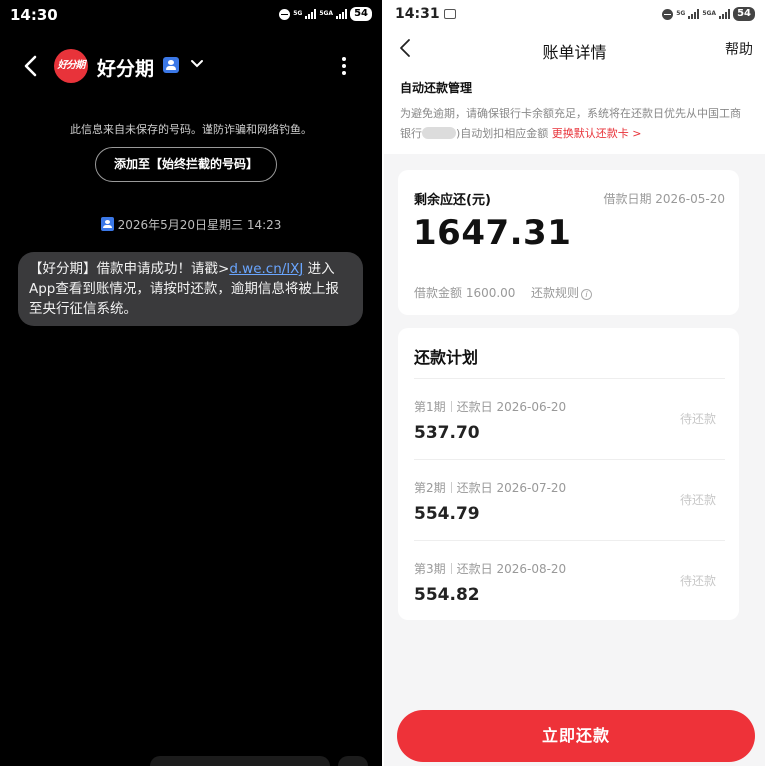  What do you see at coordinates (34, 15) in the screenshot?
I see `status-time: 14:30` at bounding box center [34, 15].